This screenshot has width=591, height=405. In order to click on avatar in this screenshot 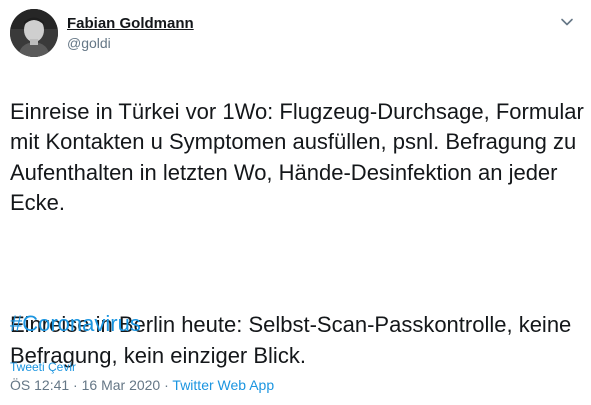, I will do `click(34, 33)`.